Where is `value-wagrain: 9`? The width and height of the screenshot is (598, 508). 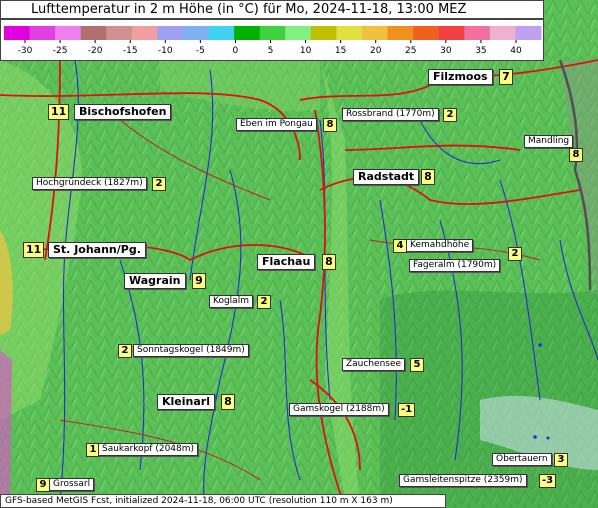 value-wagrain: 9 is located at coordinates (199, 281).